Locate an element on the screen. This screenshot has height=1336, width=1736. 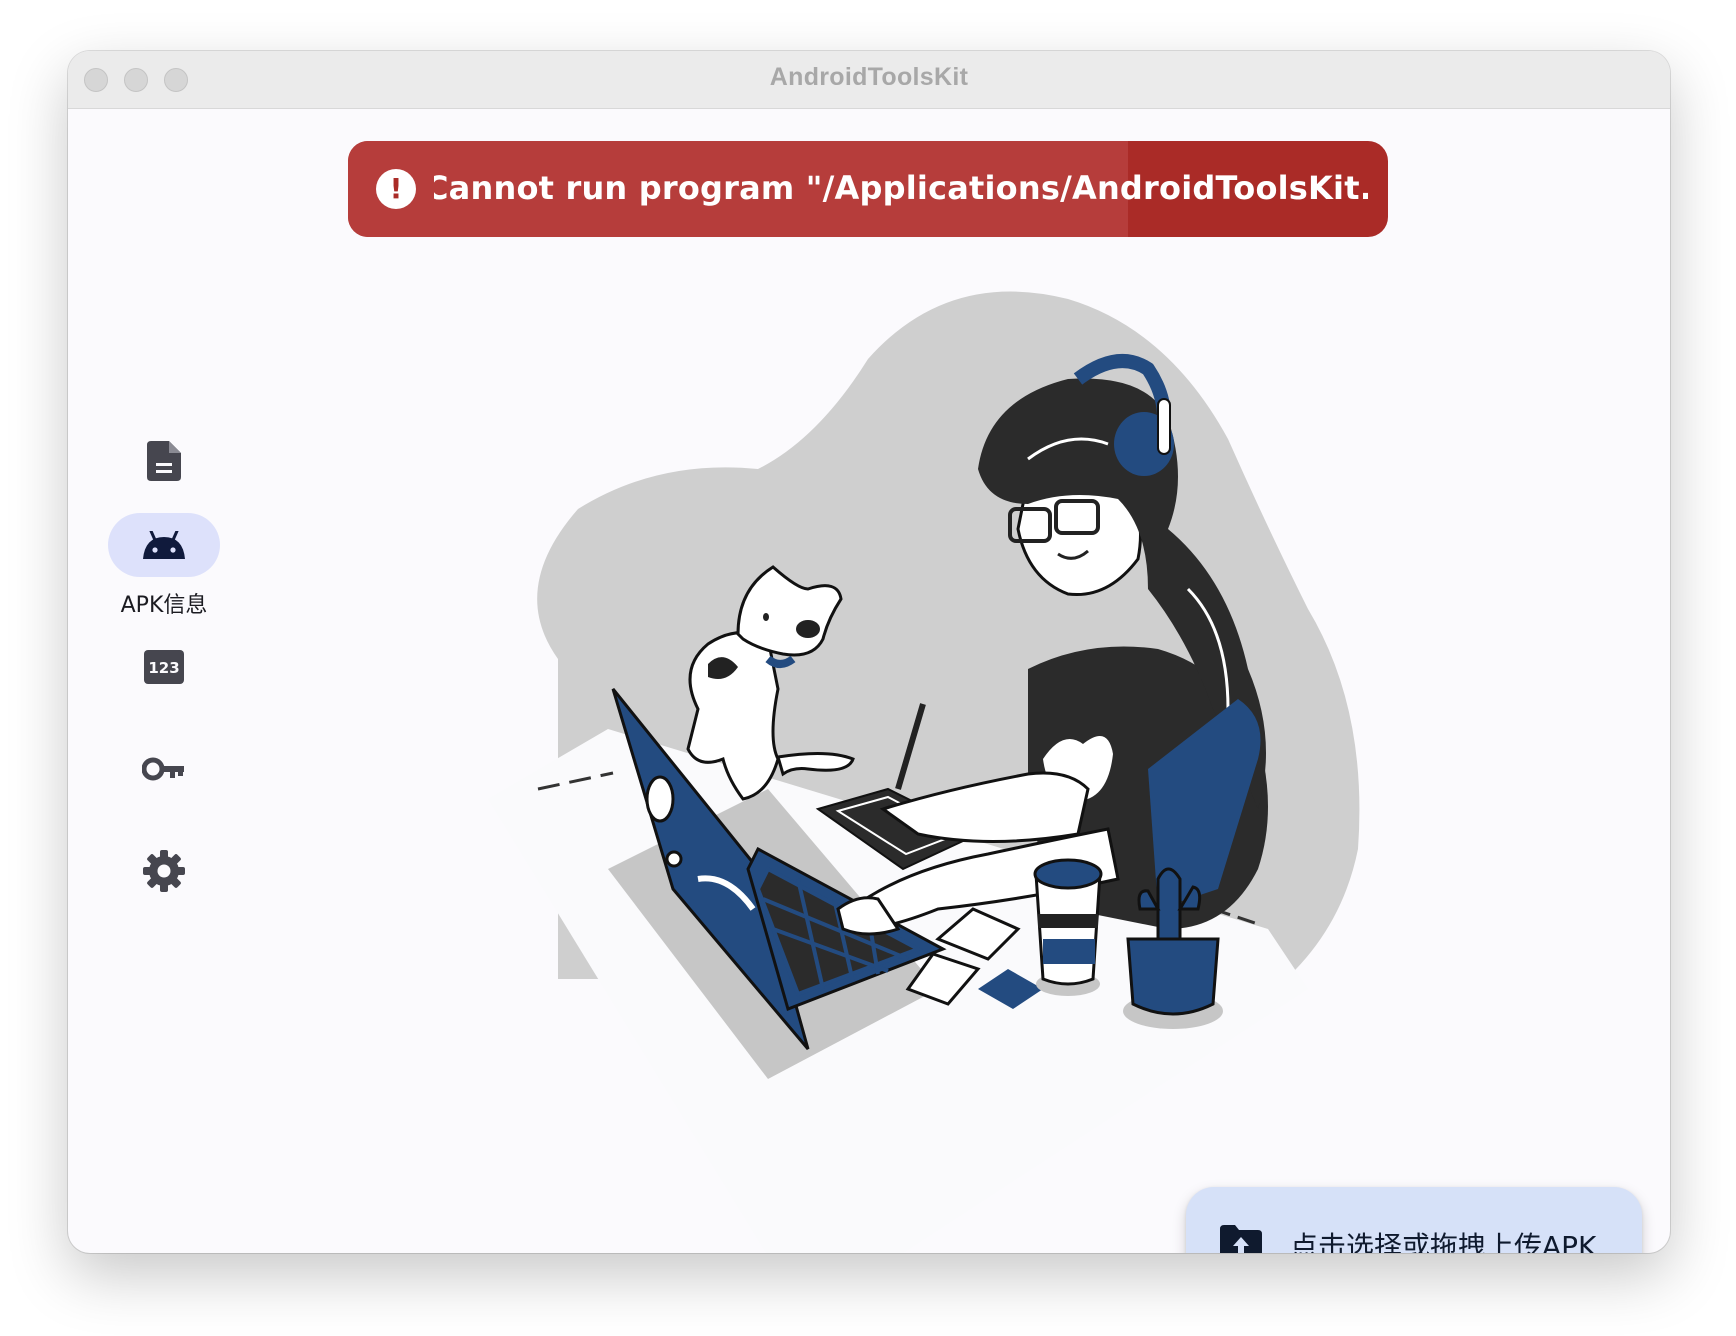
sidebar-item-apk-info is located at coordinates (164, 545).